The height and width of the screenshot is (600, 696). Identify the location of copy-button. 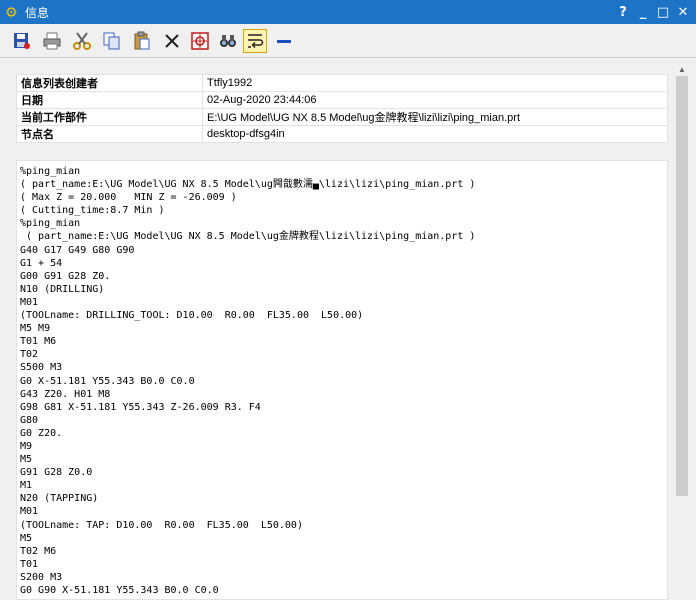
(112, 41).